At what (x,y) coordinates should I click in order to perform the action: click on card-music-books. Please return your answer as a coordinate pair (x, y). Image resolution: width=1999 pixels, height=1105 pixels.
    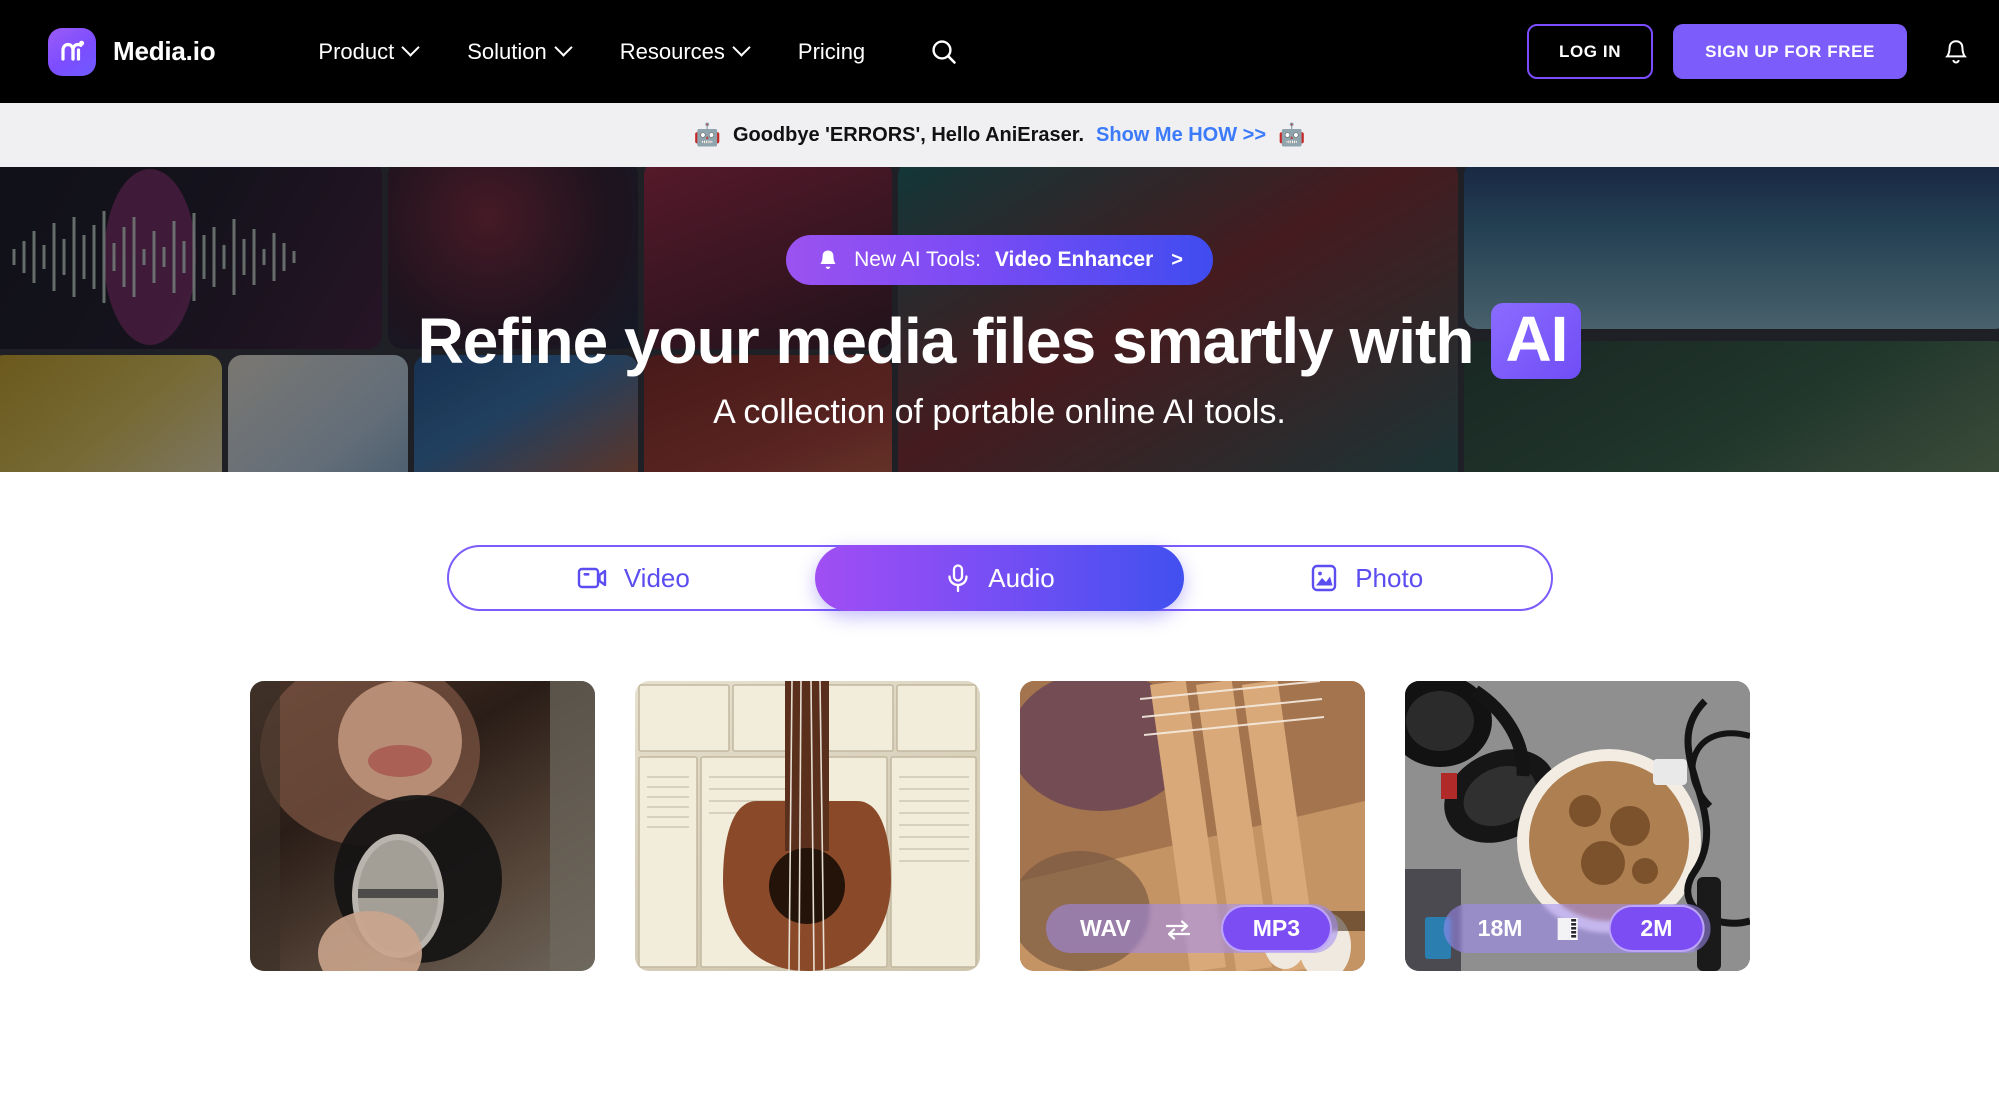
    Looking at the image, I should click on (807, 826).